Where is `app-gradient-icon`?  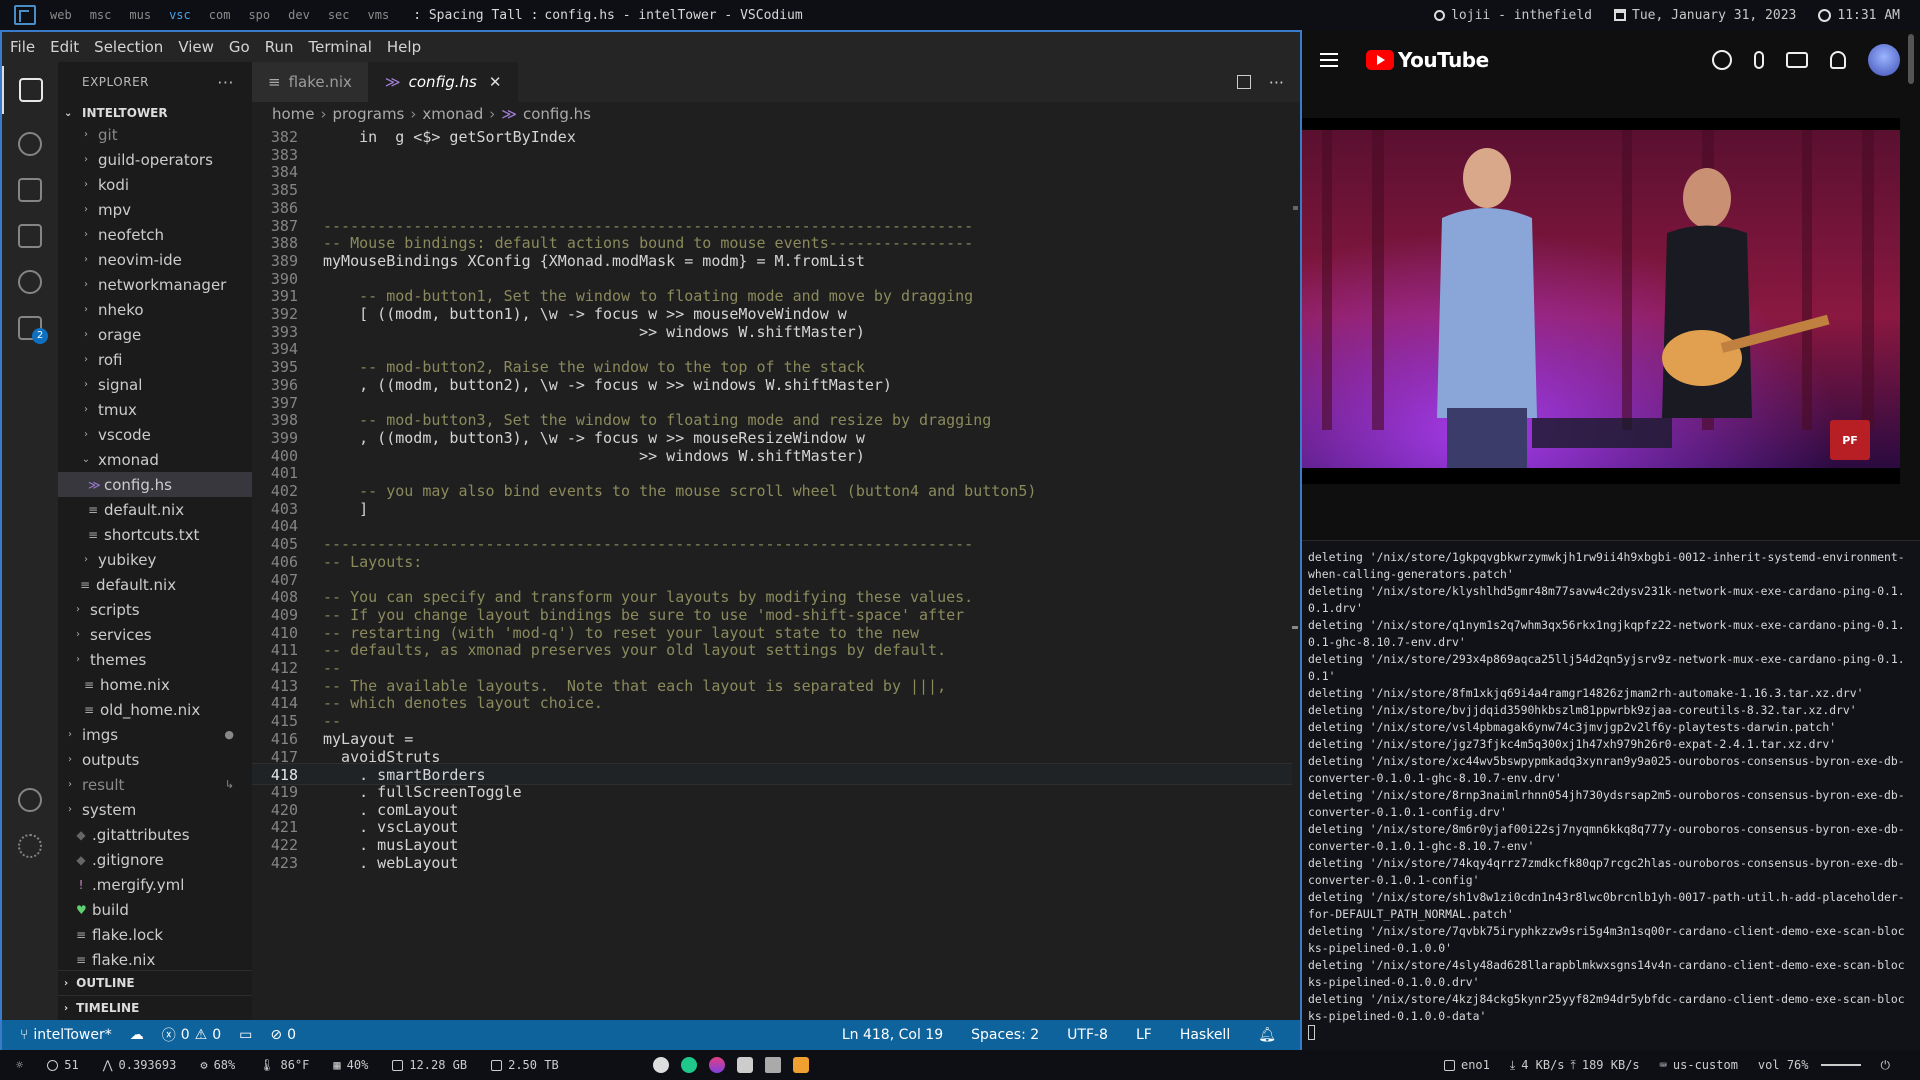
app-gradient-icon is located at coordinates (716, 1065).